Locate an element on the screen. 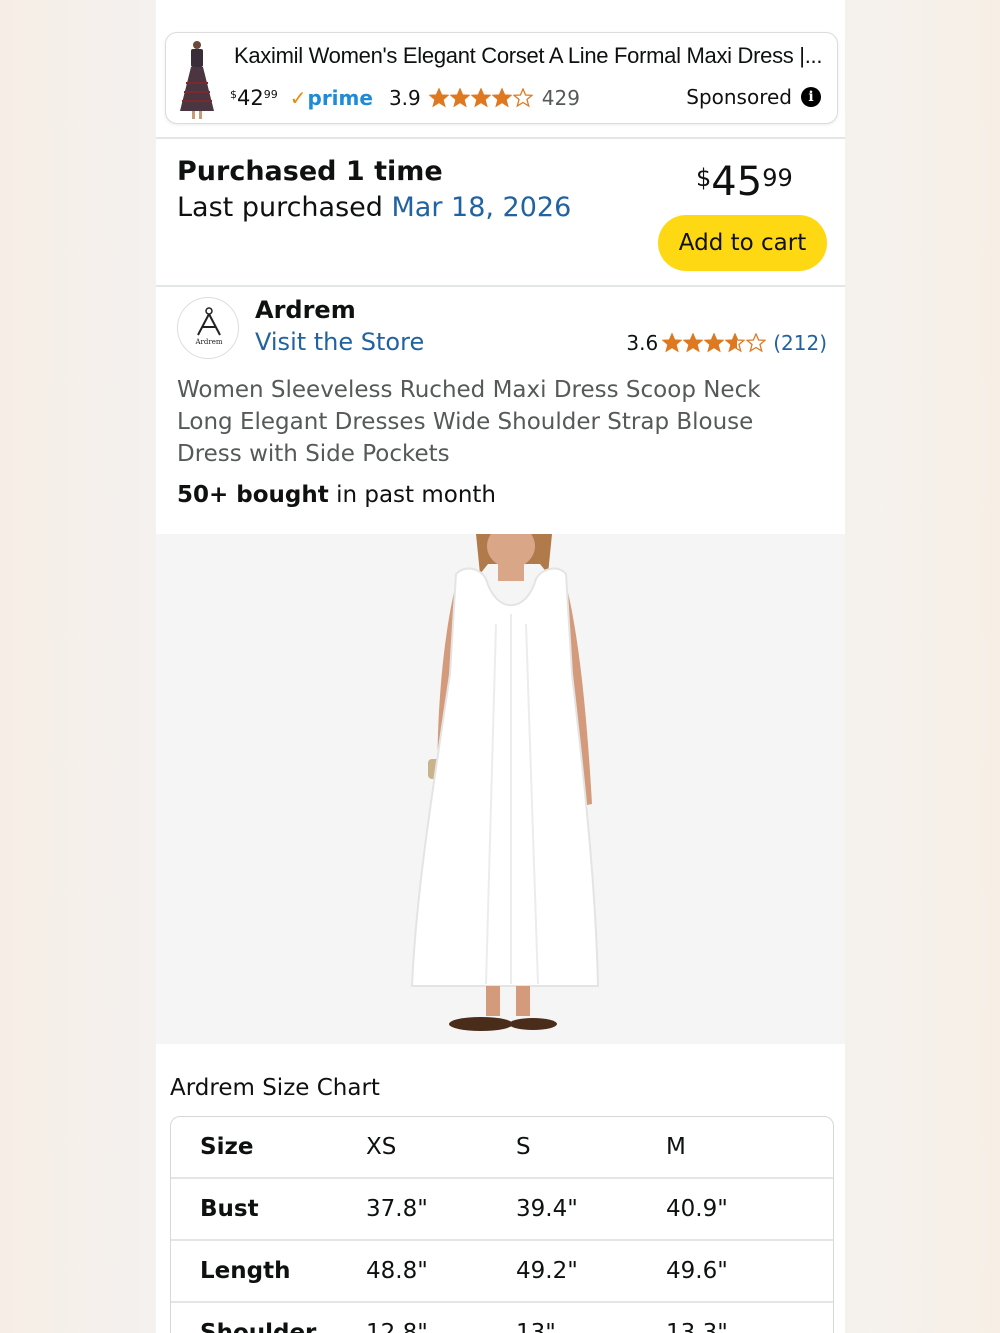 The width and height of the screenshot is (1000, 1333). last-purchased-label: Last purchased is located at coordinates (280, 207).